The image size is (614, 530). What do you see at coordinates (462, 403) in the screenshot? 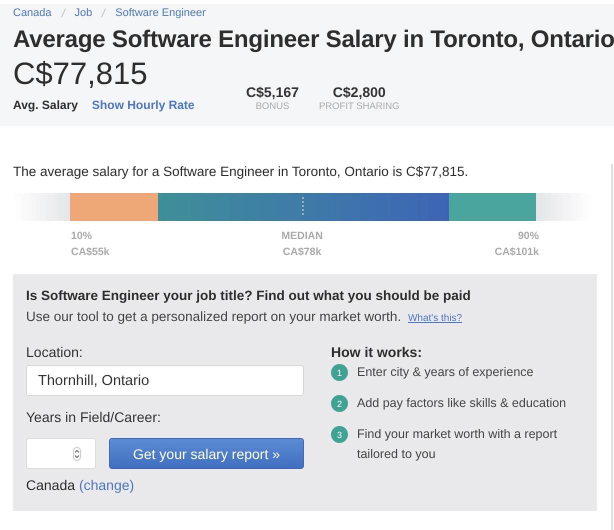
I see `step-text: Add pay factors like skills & education` at bounding box center [462, 403].